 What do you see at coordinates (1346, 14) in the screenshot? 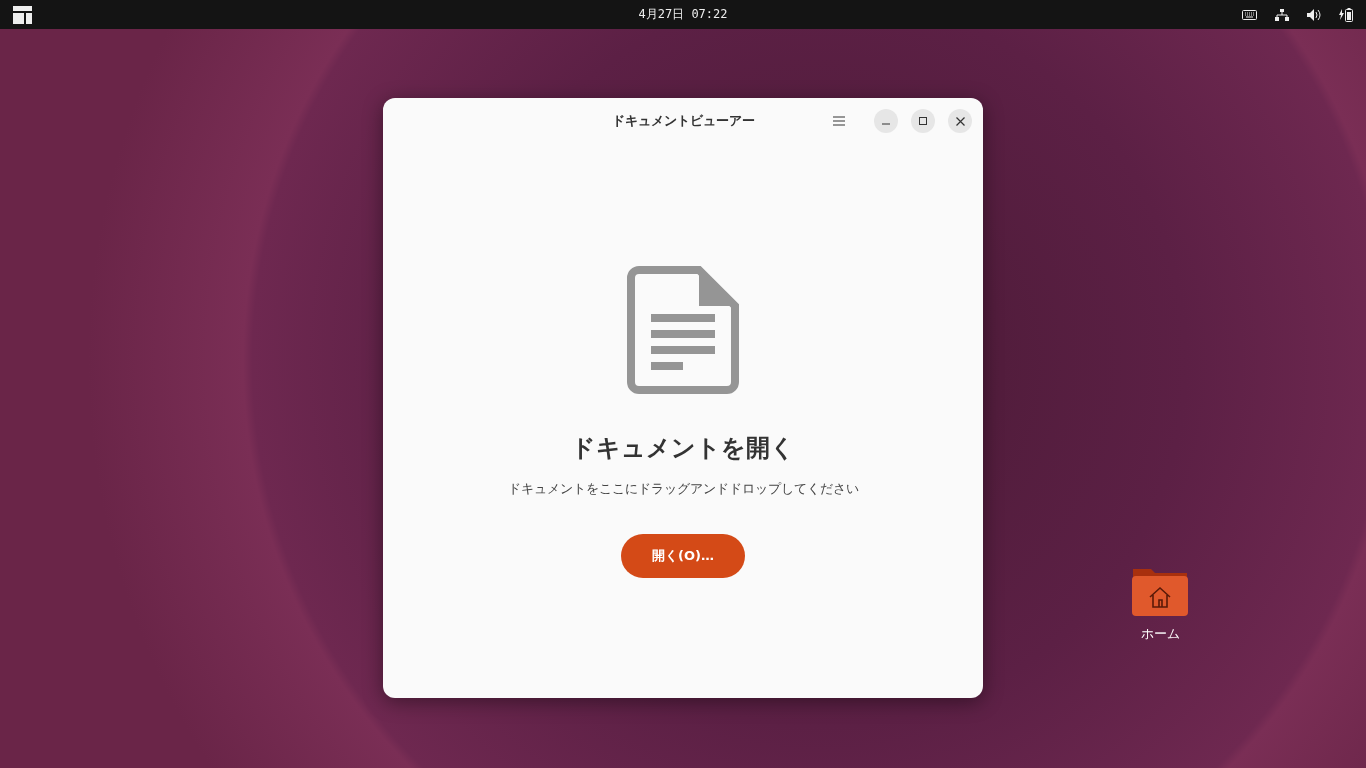
I see `battery-icon` at bounding box center [1346, 14].